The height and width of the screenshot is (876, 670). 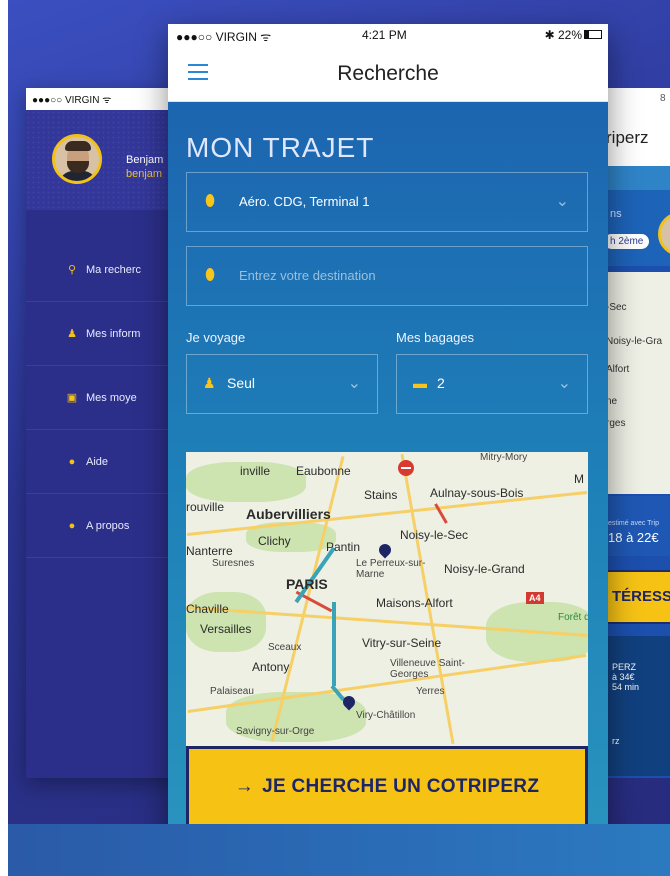 What do you see at coordinates (387, 276) in the screenshot?
I see `destination-field: ⬮ Entrez votre destination` at bounding box center [387, 276].